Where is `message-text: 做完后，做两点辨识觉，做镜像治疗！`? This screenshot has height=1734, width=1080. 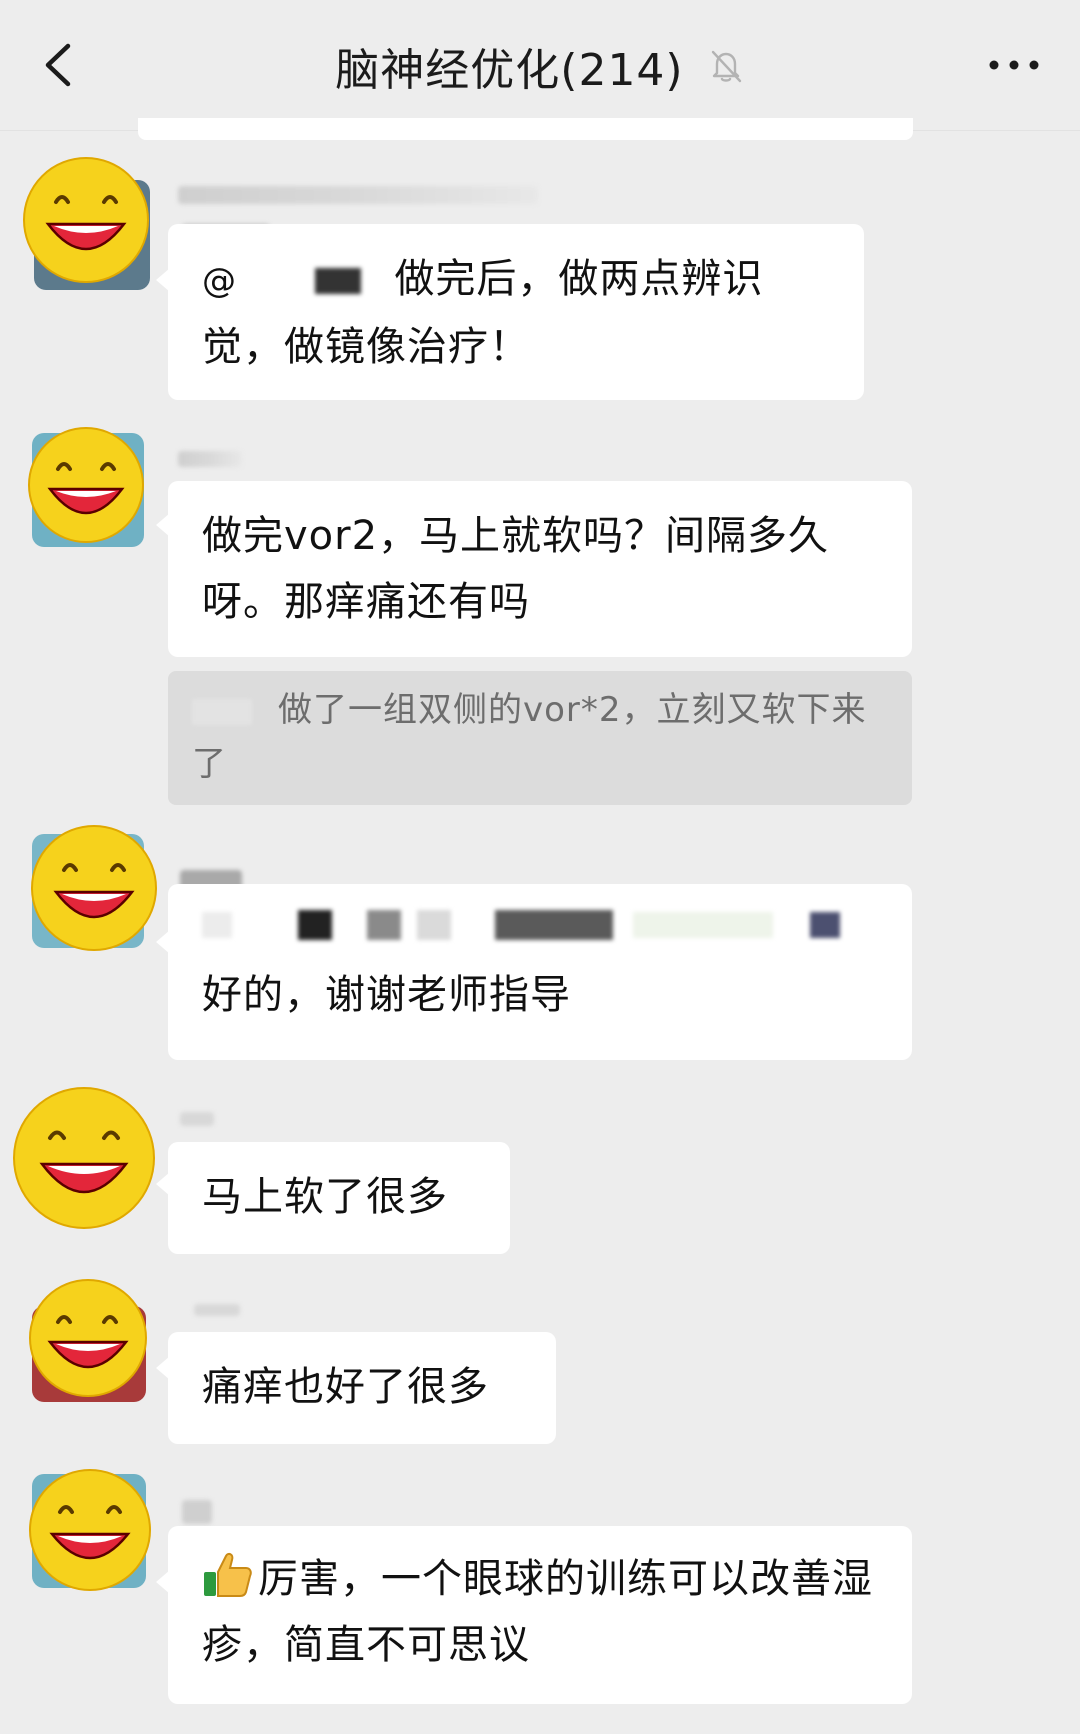 message-text: 做完后，做两点辨识觉，做镜像治疗！ is located at coordinates (483, 313).